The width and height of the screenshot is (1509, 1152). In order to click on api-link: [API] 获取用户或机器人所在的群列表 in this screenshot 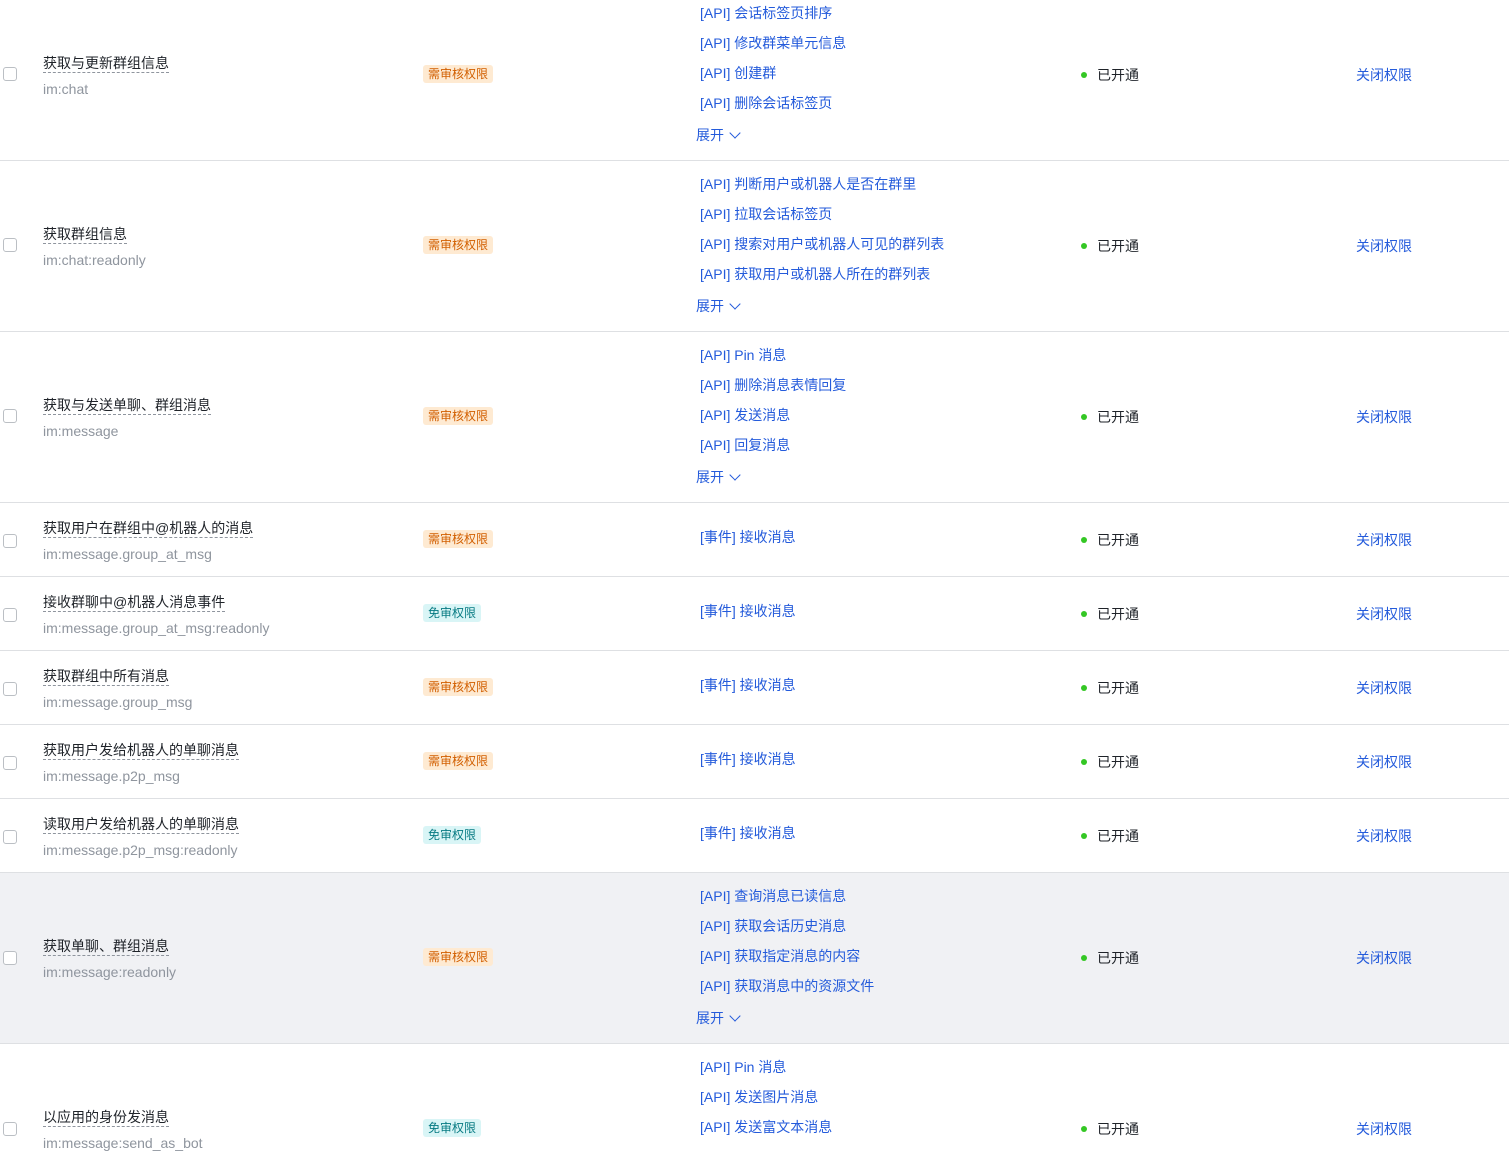, I will do `click(815, 274)`.